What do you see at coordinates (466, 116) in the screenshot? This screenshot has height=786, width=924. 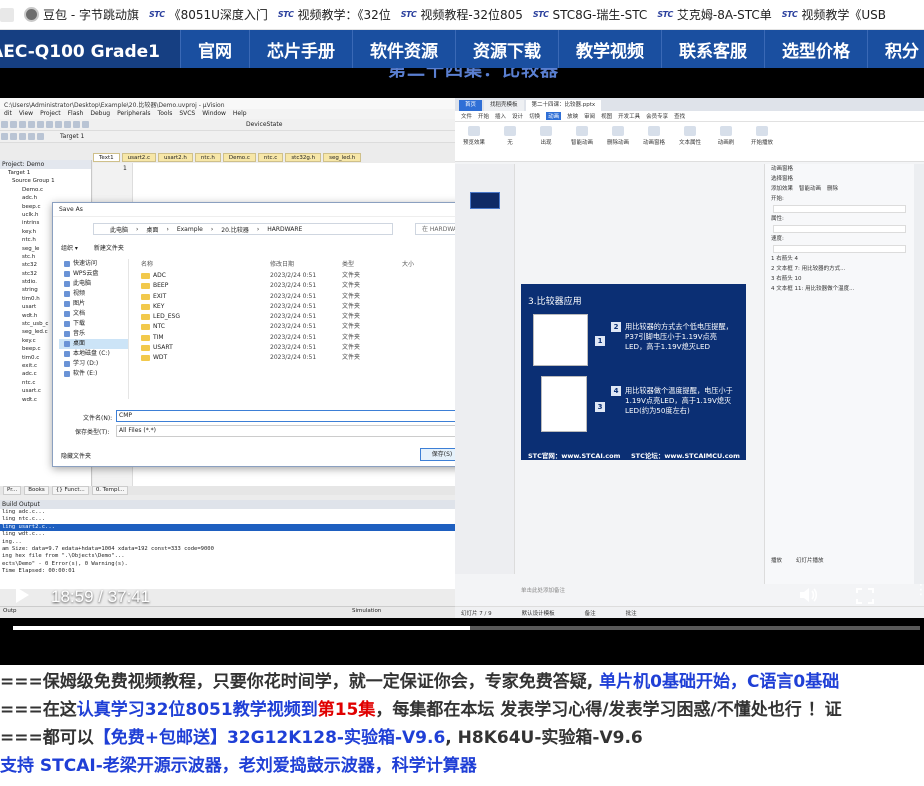 I see `wps-menu-item: 文件` at bounding box center [466, 116].